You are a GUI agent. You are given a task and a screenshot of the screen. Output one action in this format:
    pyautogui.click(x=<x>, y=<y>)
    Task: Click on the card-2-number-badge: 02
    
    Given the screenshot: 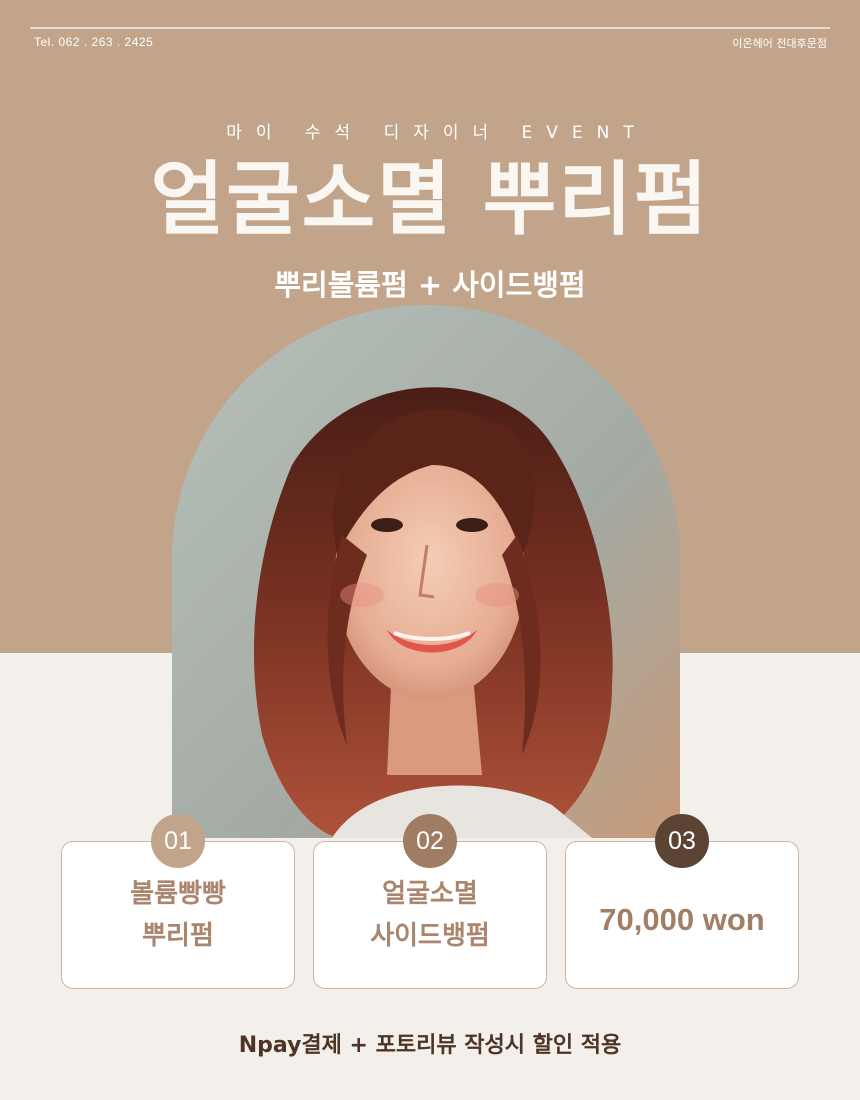 What is the action you would take?
    pyautogui.click(x=430, y=841)
    